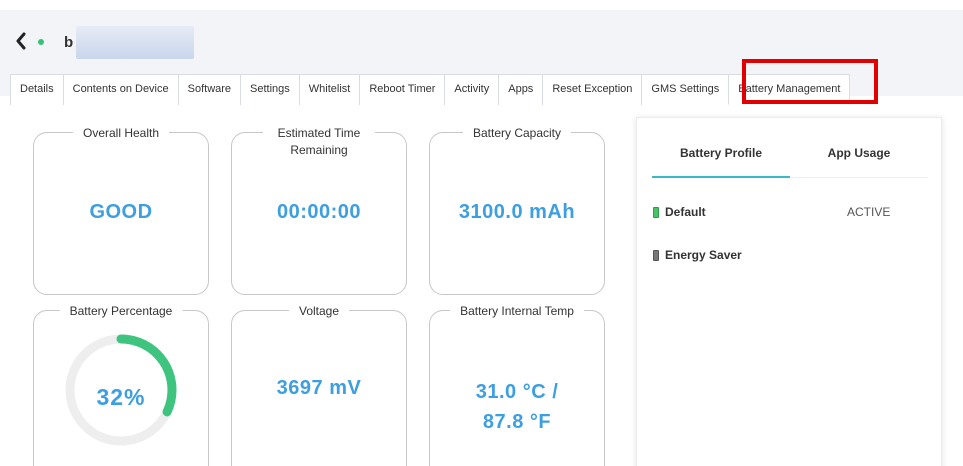  I want to click on estimated-time-value: 00:00:00, so click(319, 212).